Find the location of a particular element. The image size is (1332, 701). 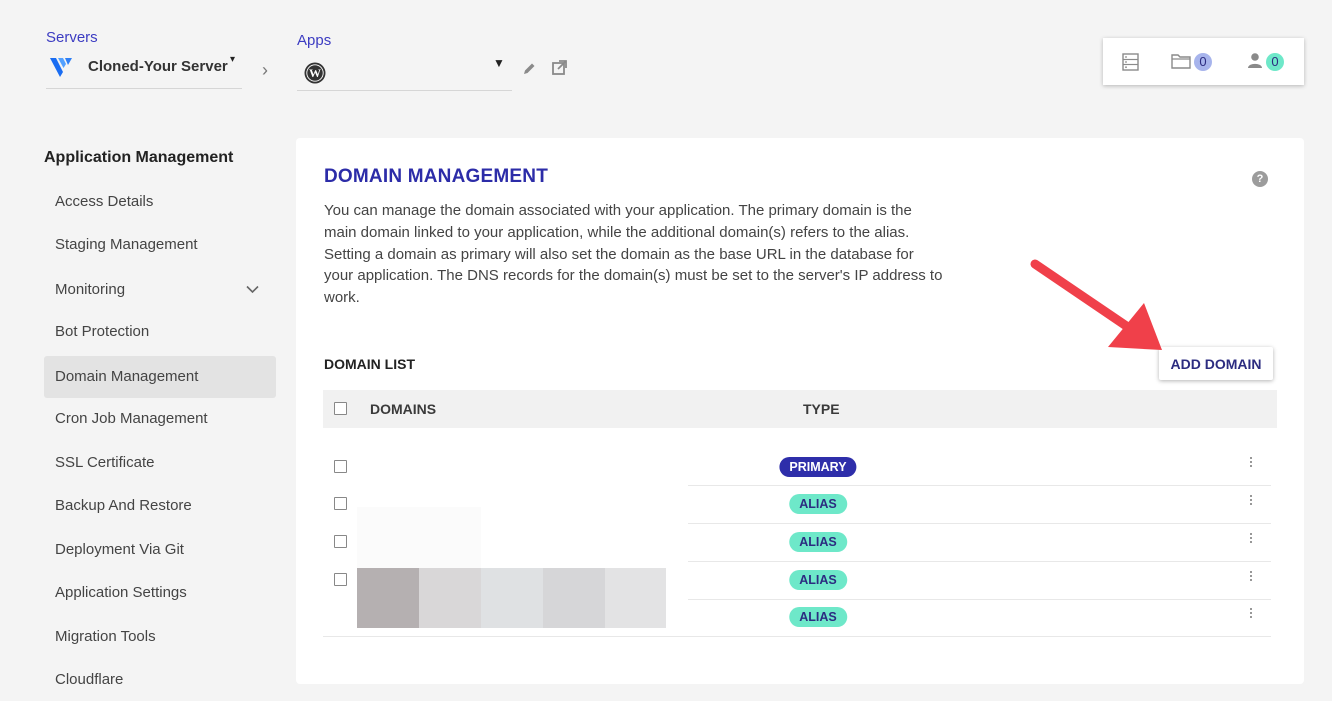

top-toolbar: 0 0 is located at coordinates (1203, 61).